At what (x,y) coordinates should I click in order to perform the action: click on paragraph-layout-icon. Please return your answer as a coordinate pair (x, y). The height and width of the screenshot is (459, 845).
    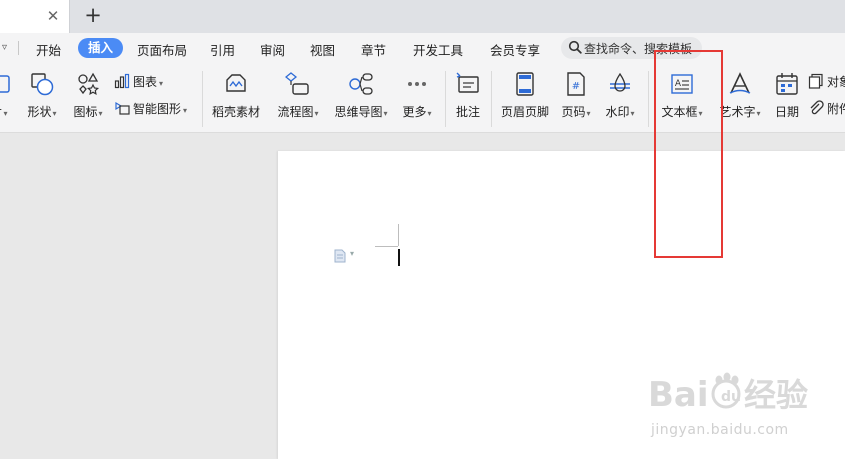
    Looking at the image, I should click on (340, 256).